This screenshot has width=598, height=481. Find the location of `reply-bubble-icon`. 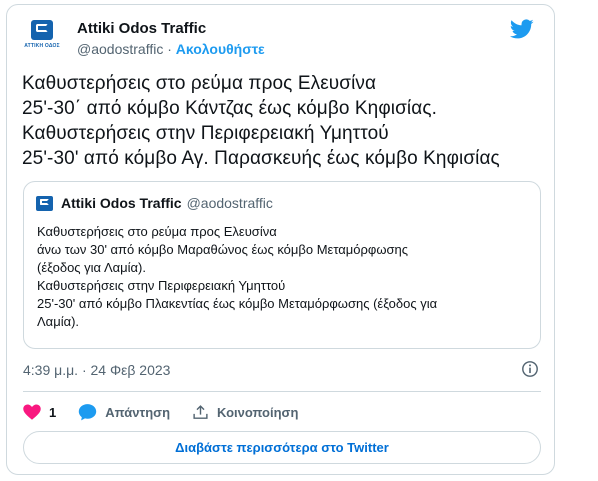

reply-bubble-icon is located at coordinates (88, 412).